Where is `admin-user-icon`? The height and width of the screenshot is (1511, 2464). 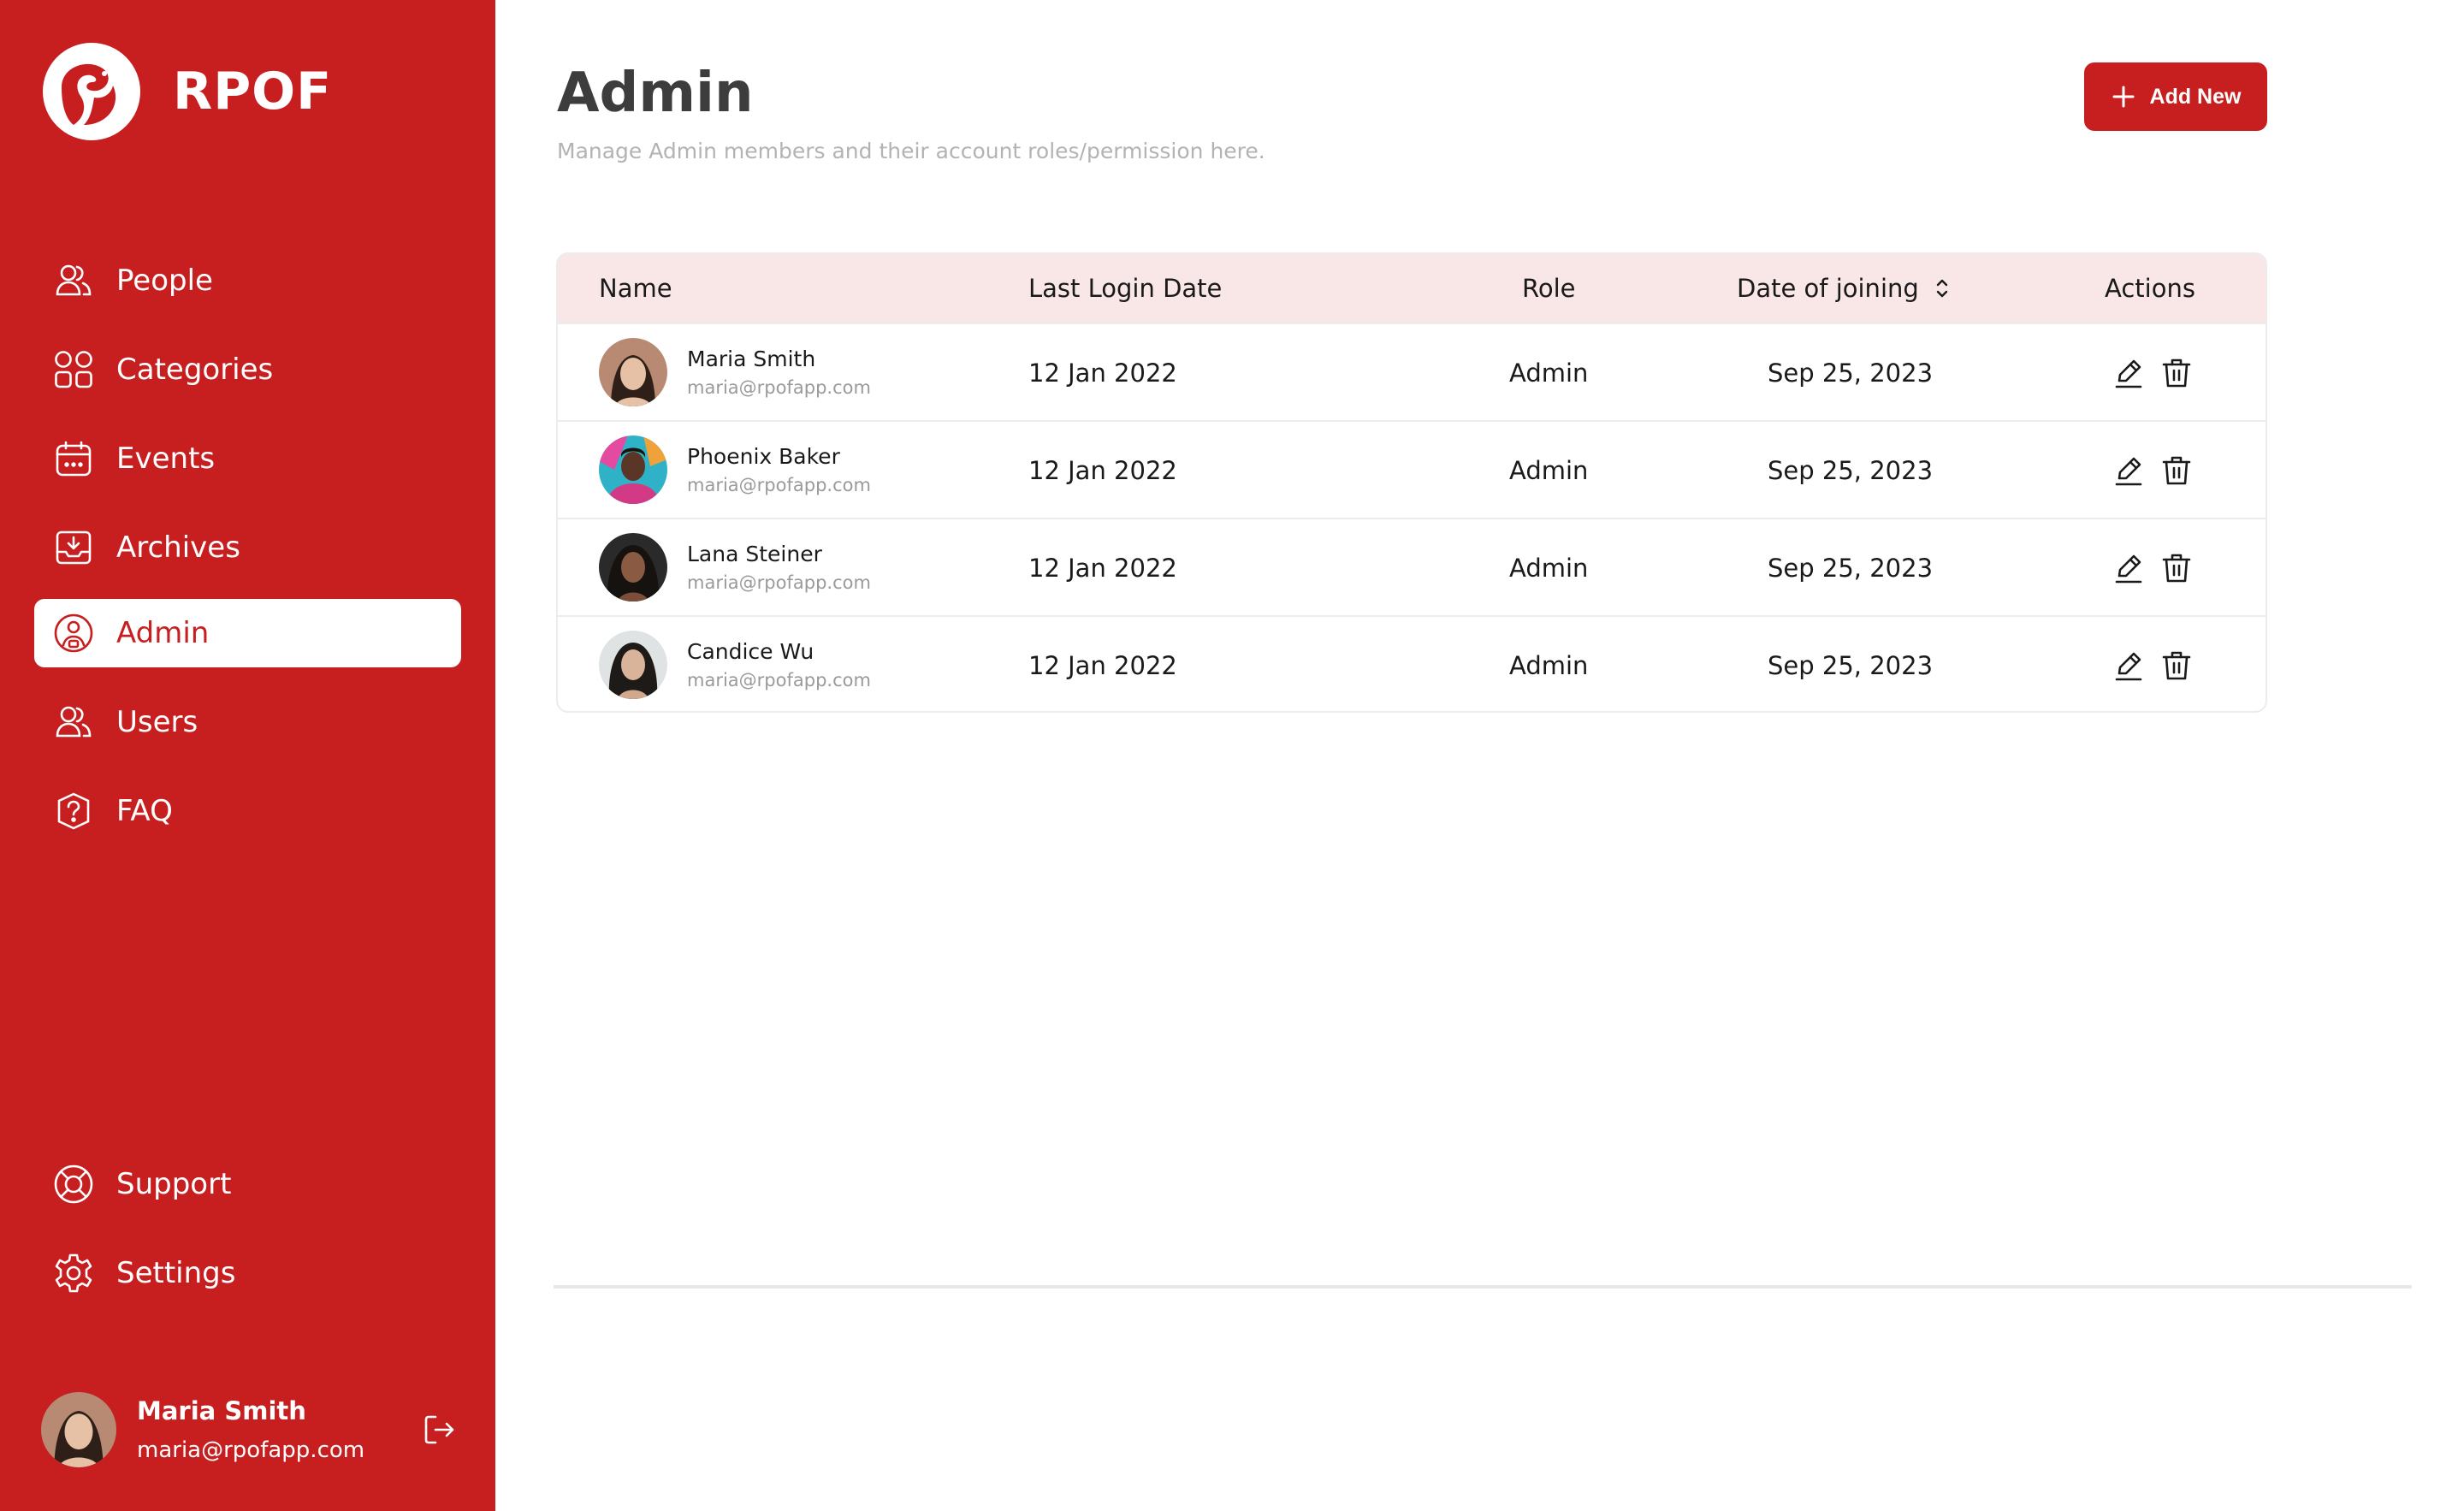 admin-user-icon is located at coordinates (73, 634).